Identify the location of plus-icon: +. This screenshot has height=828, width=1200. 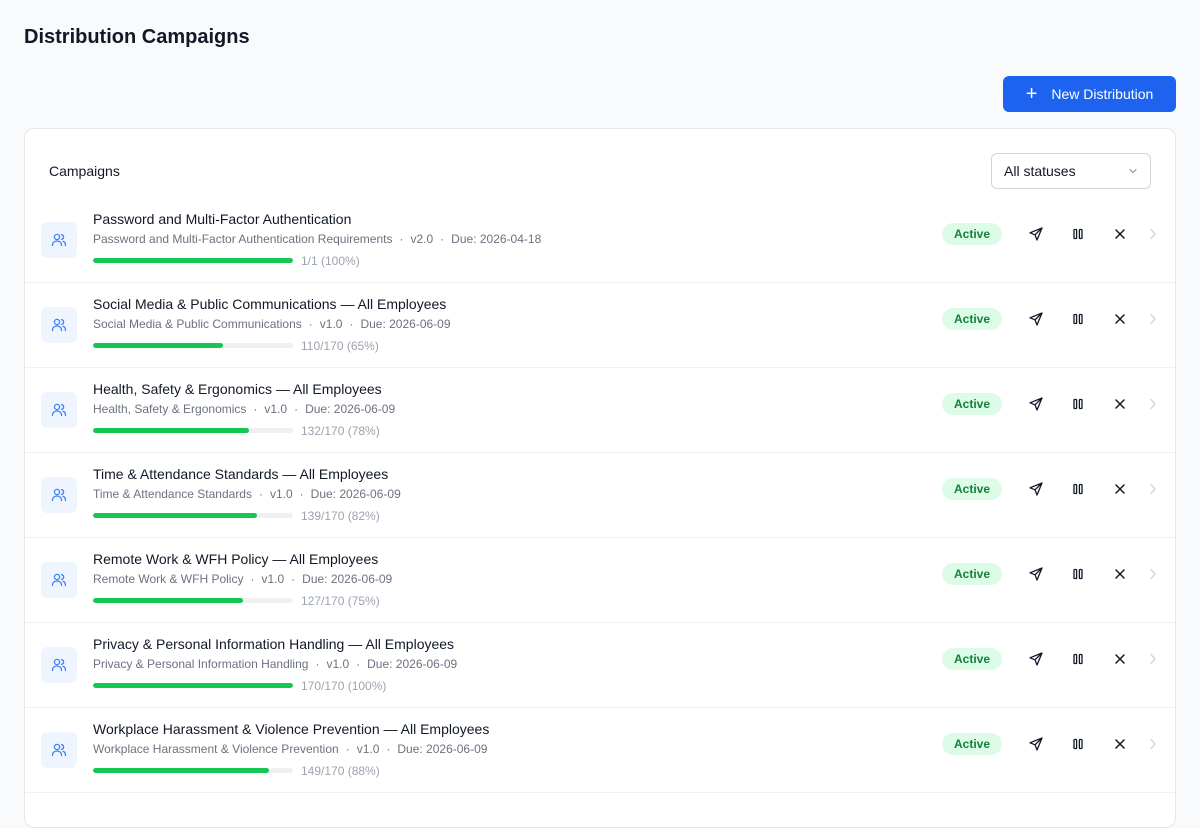
(1031, 94).